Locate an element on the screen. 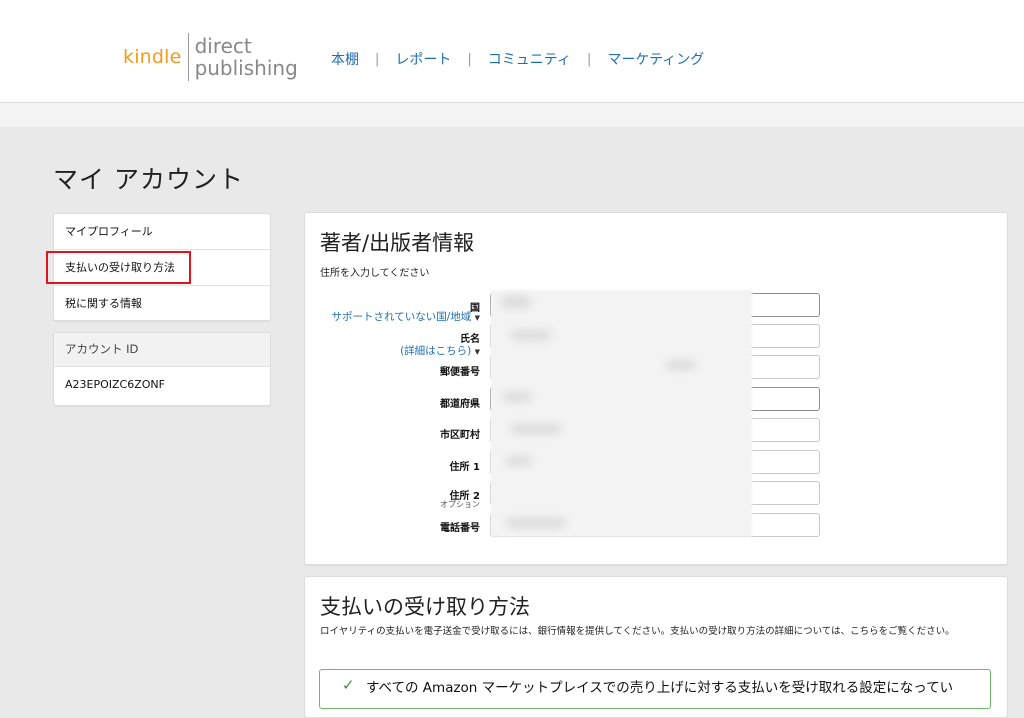 The height and width of the screenshot is (718, 1024). kdp-logo: kindle direct publishing is located at coordinates (210, 57).